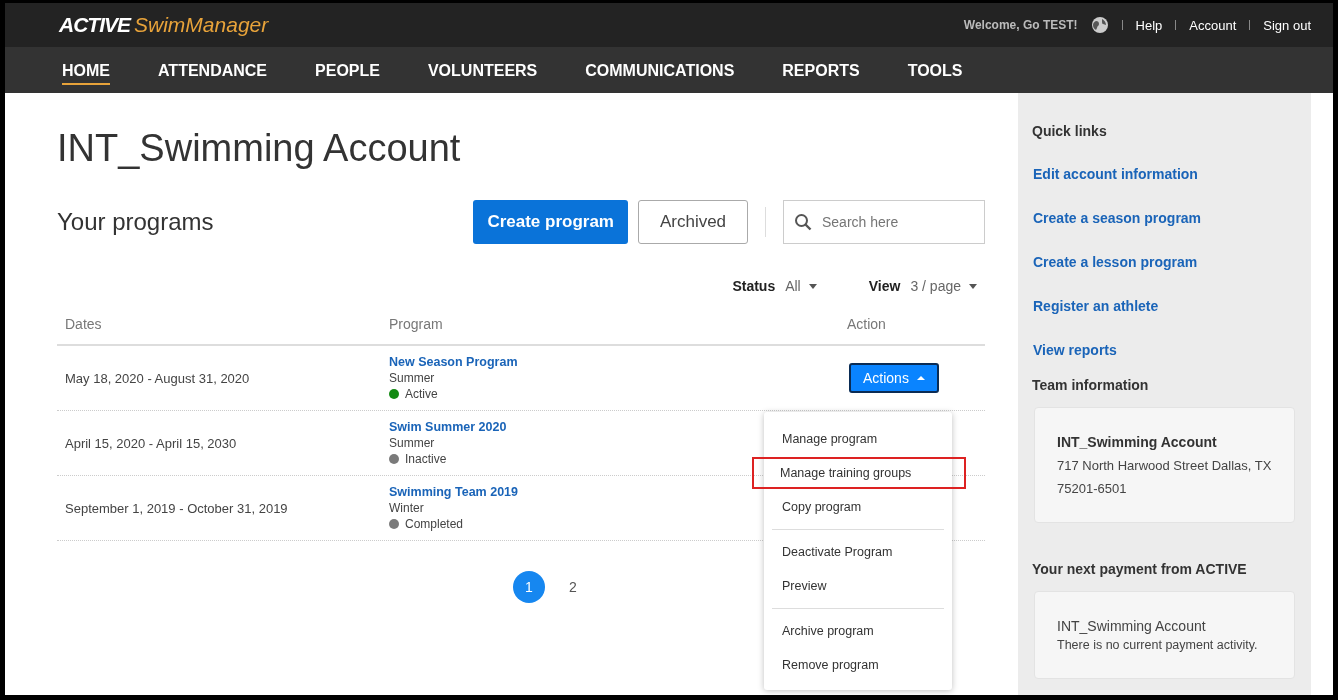 The height and width of the screenshot is (700, 1338). I want to click on header-link: Help, so click(1149, 25).